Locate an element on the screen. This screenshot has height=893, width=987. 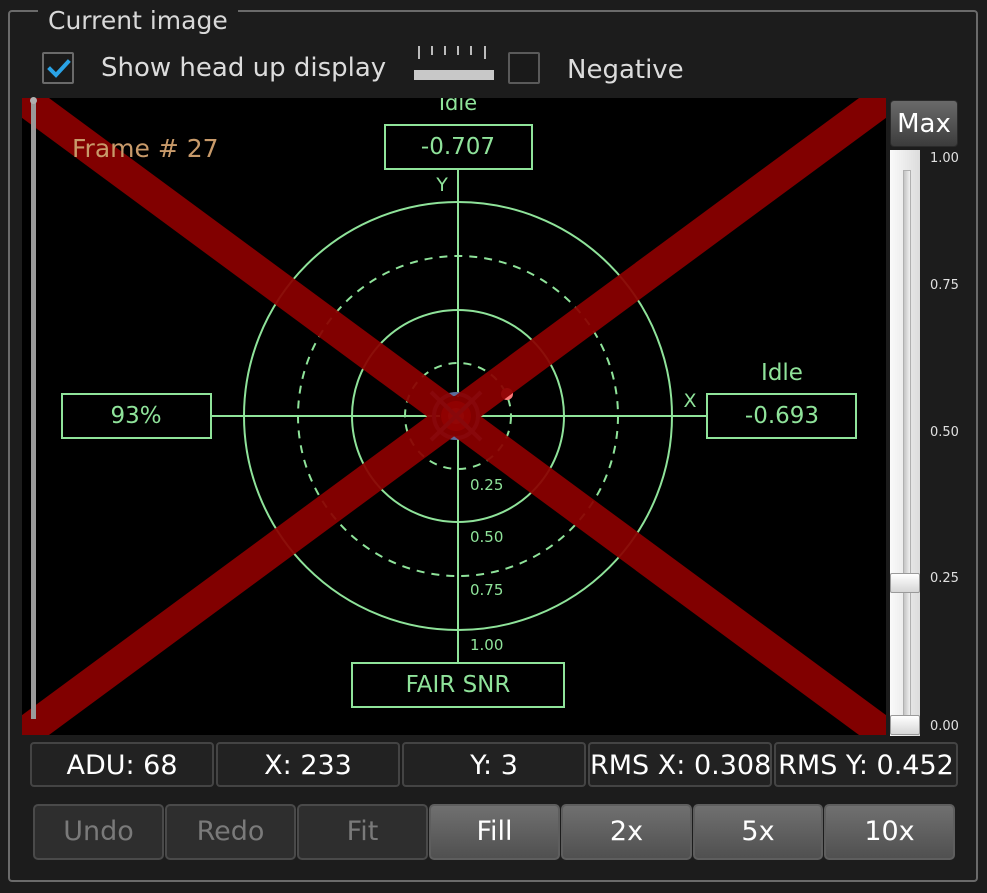
negative-checkbox is located at coordinates (524, 68).